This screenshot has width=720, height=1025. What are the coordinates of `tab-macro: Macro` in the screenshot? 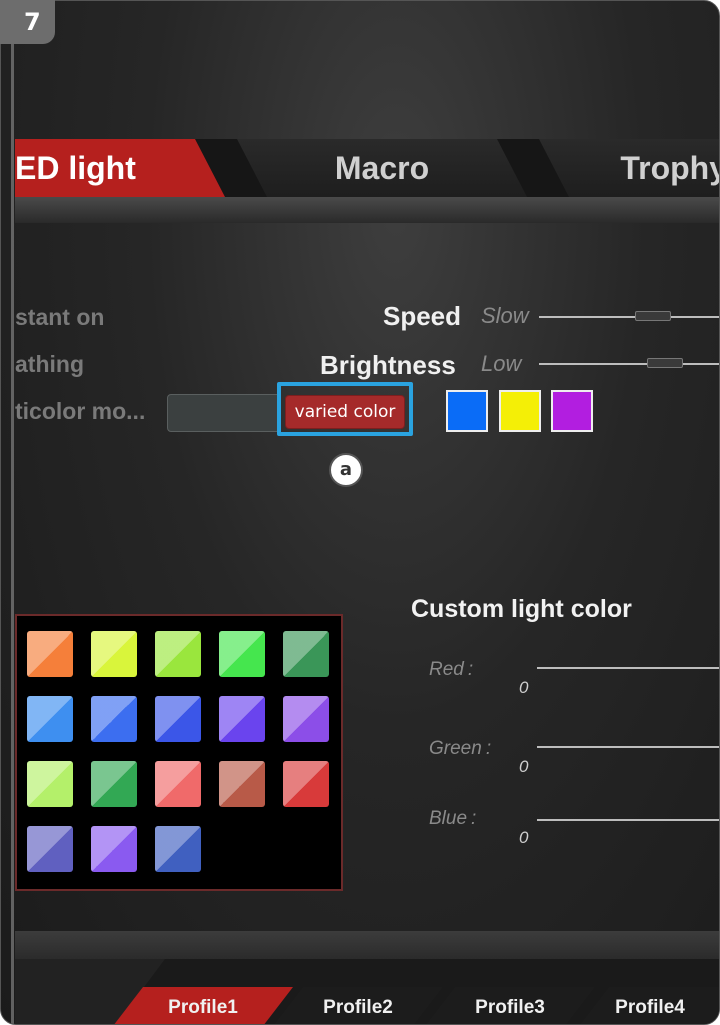 It's located at (382, 168).